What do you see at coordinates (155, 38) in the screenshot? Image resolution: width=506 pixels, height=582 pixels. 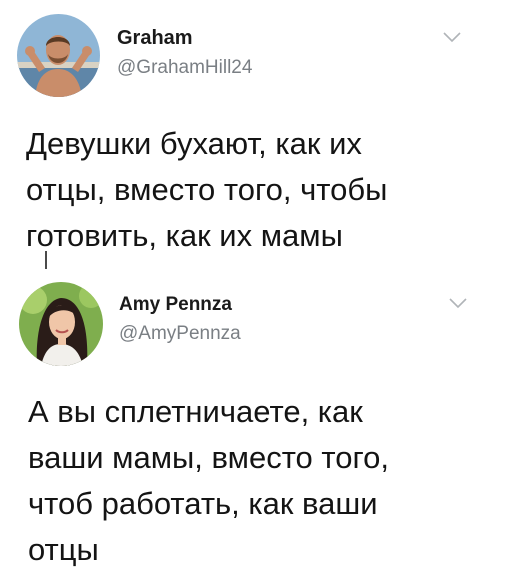 I see `display-name: Graham` at bounding box center [155, 38].